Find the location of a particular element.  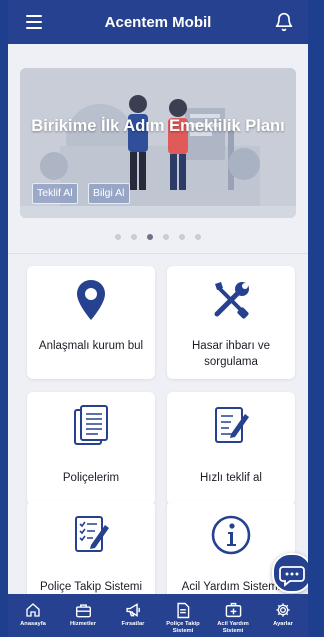

card-label: Acil Yardım Sistemi is located at coordinates (231, 587).